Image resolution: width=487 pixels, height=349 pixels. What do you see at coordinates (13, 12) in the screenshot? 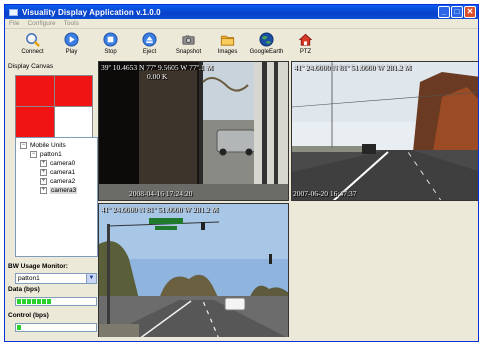
I see `app-icon` at bounding box center [13, 12].